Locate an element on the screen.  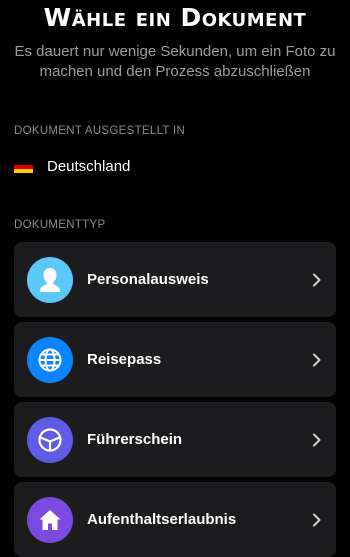
document-type-section-label: Dokumenttyp is located at coordinates (60, 225).